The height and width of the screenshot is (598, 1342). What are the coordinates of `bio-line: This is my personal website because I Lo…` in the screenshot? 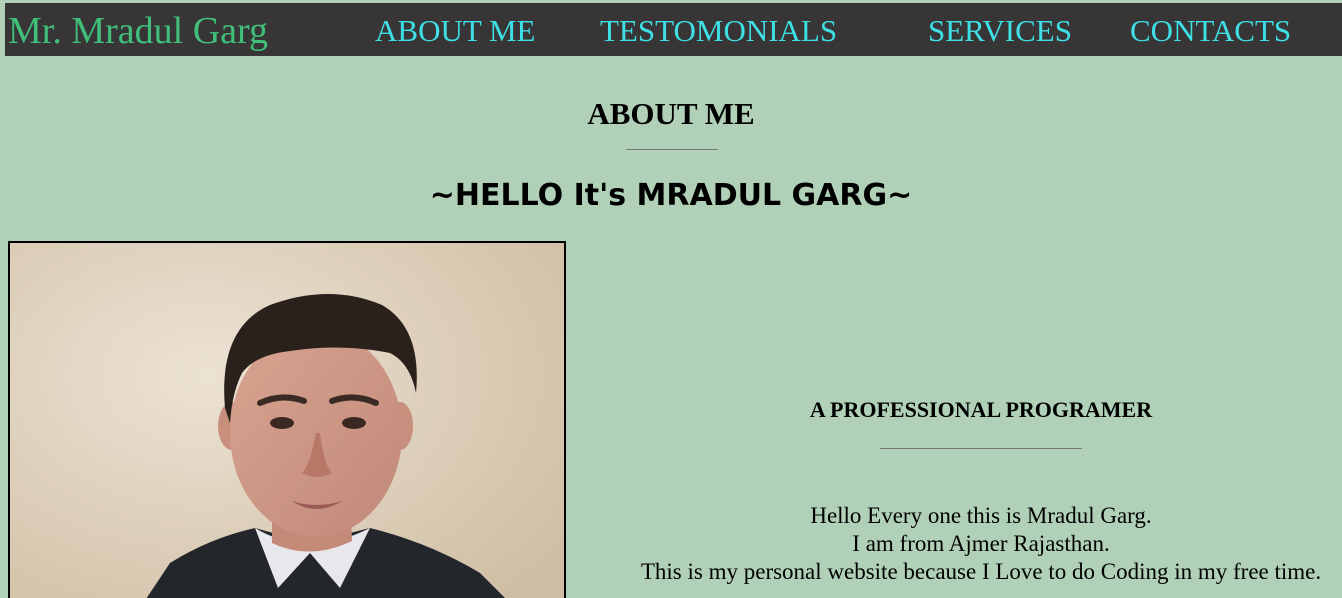 It's located at (981, 571).